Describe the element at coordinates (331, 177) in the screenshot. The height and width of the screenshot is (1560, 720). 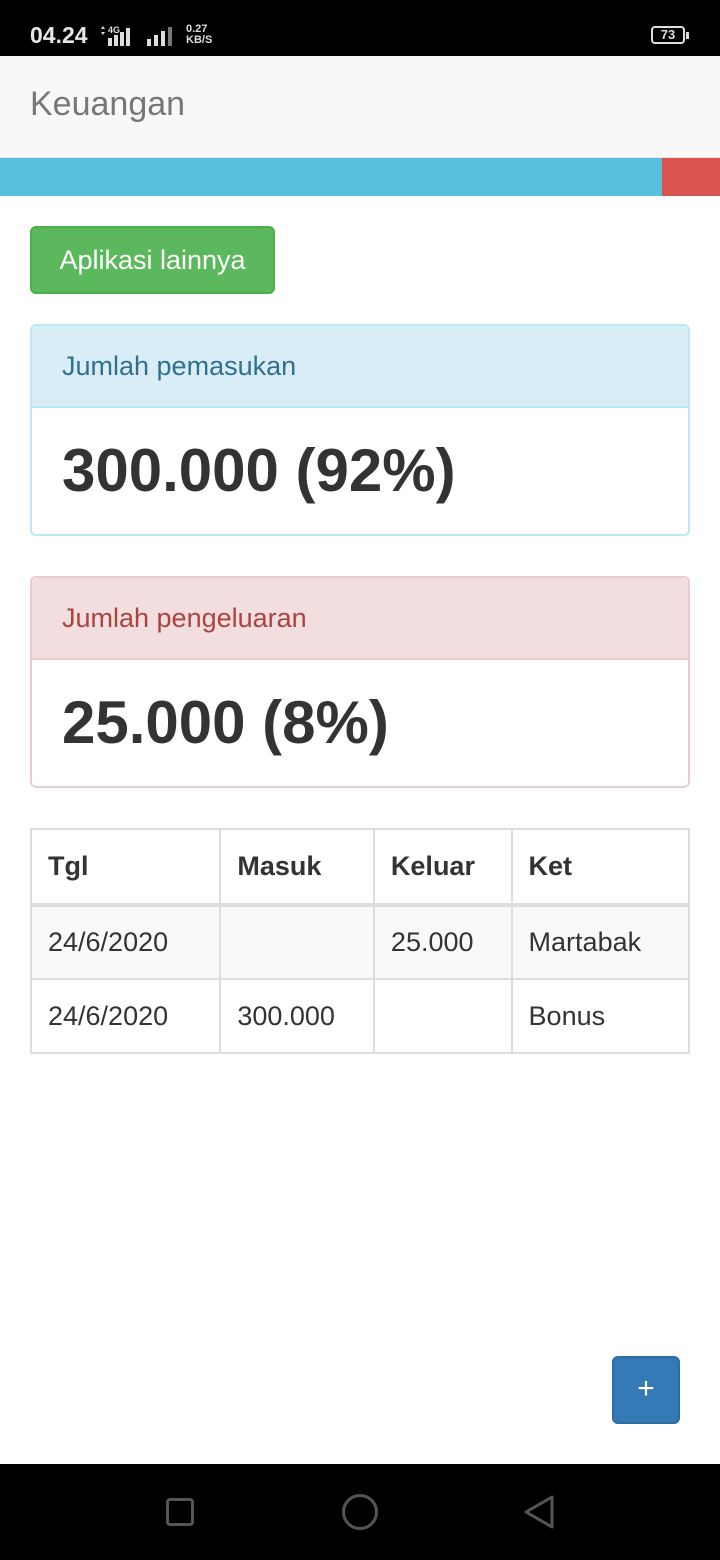
I see `income-progress-segment` at that location.